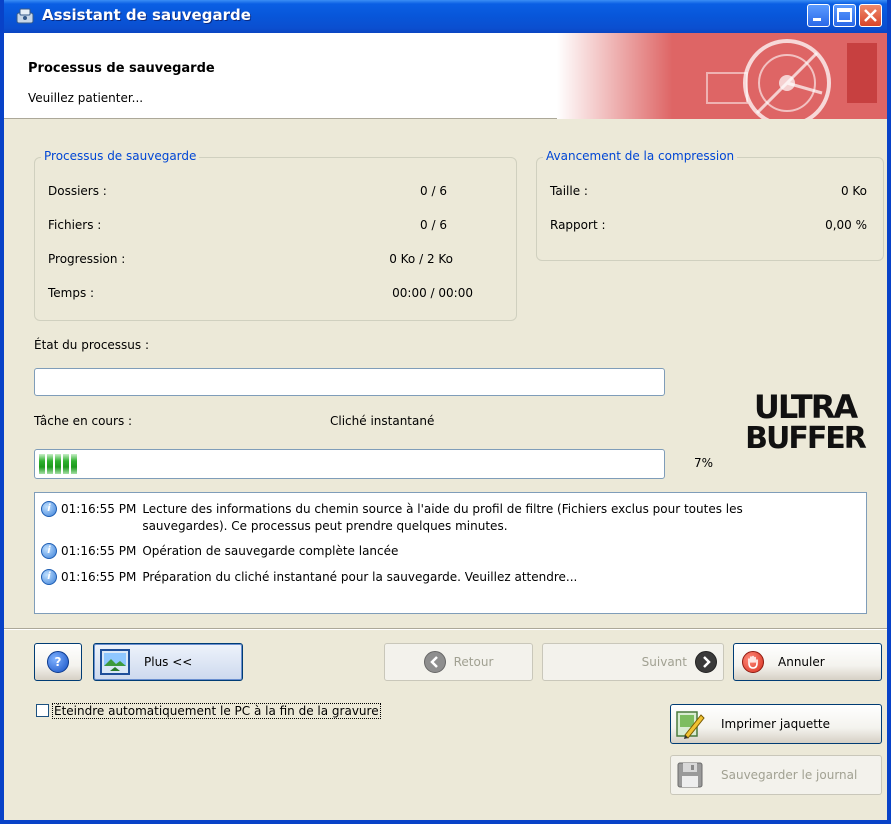  I want to click on next-button: Suivant, so click(633, 662).